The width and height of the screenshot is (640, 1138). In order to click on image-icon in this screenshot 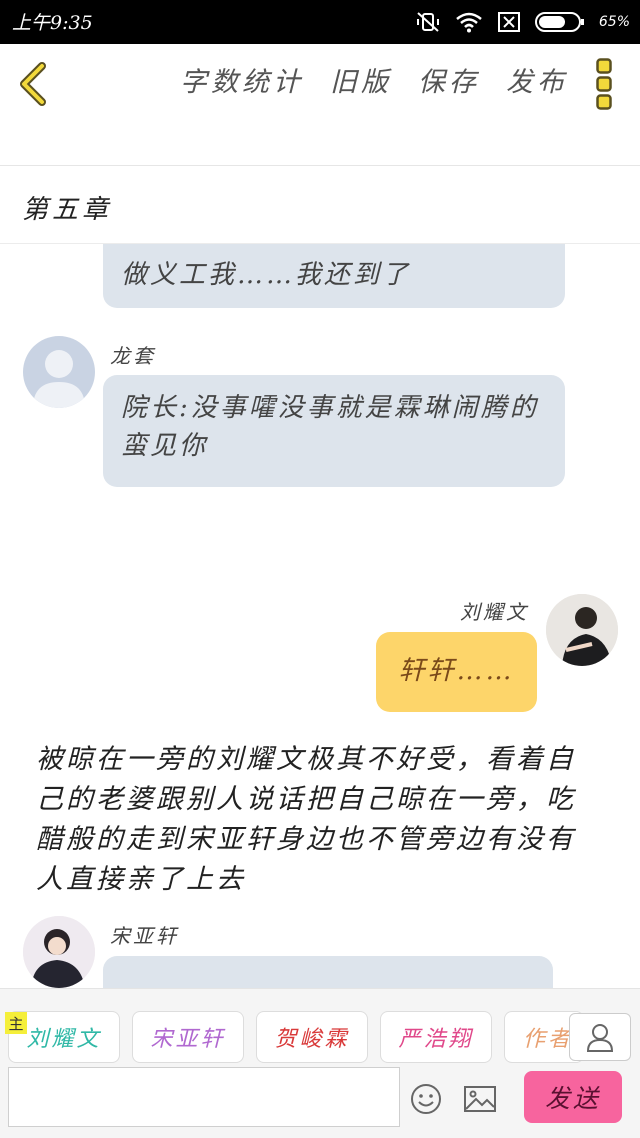, I will do `click(480, 1099)`.